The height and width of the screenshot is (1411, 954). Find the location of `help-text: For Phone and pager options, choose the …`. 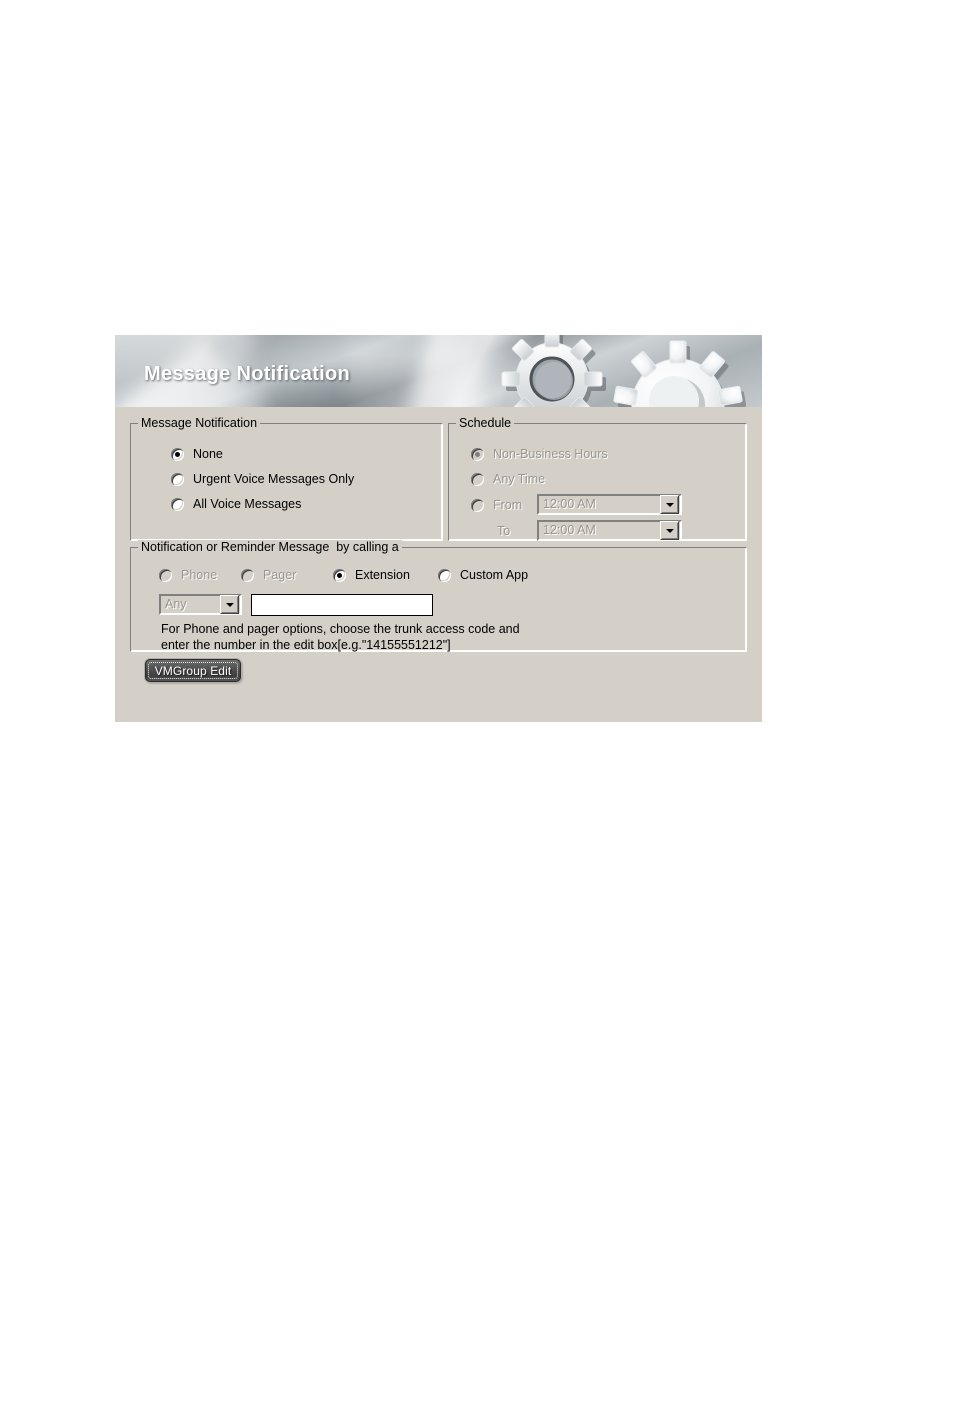

help-text: For Phone and pager options, choose the … is located at coordinates (340, 637).